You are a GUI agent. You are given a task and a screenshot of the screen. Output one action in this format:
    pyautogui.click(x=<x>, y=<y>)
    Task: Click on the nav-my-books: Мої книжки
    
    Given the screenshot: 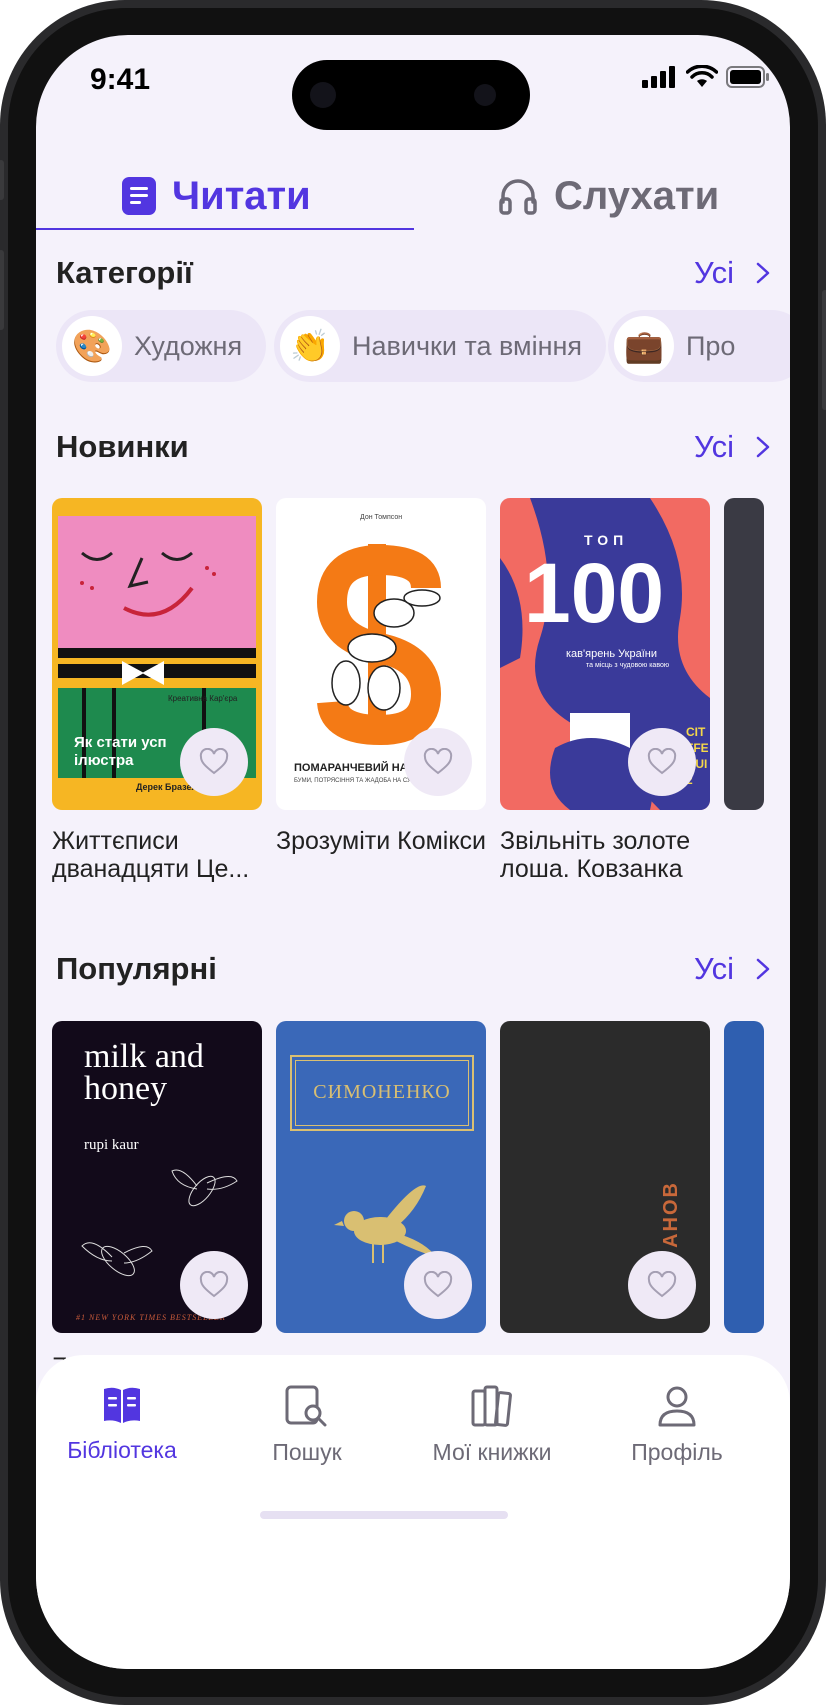 What is the action you would take?
    pyautogui.click(x=492, y=1425)
    